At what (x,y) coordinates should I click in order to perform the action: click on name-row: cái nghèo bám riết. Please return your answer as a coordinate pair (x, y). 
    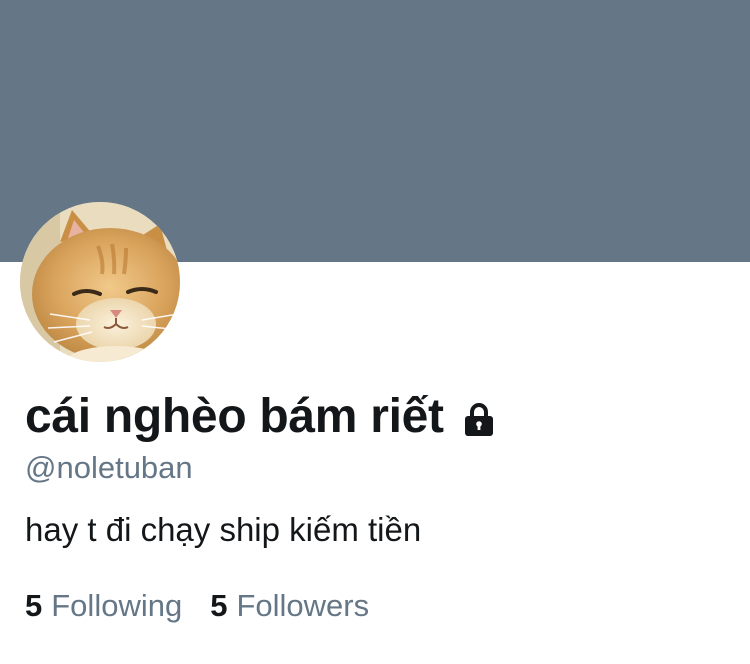
    Looking at the image, I should click on (259, 417).